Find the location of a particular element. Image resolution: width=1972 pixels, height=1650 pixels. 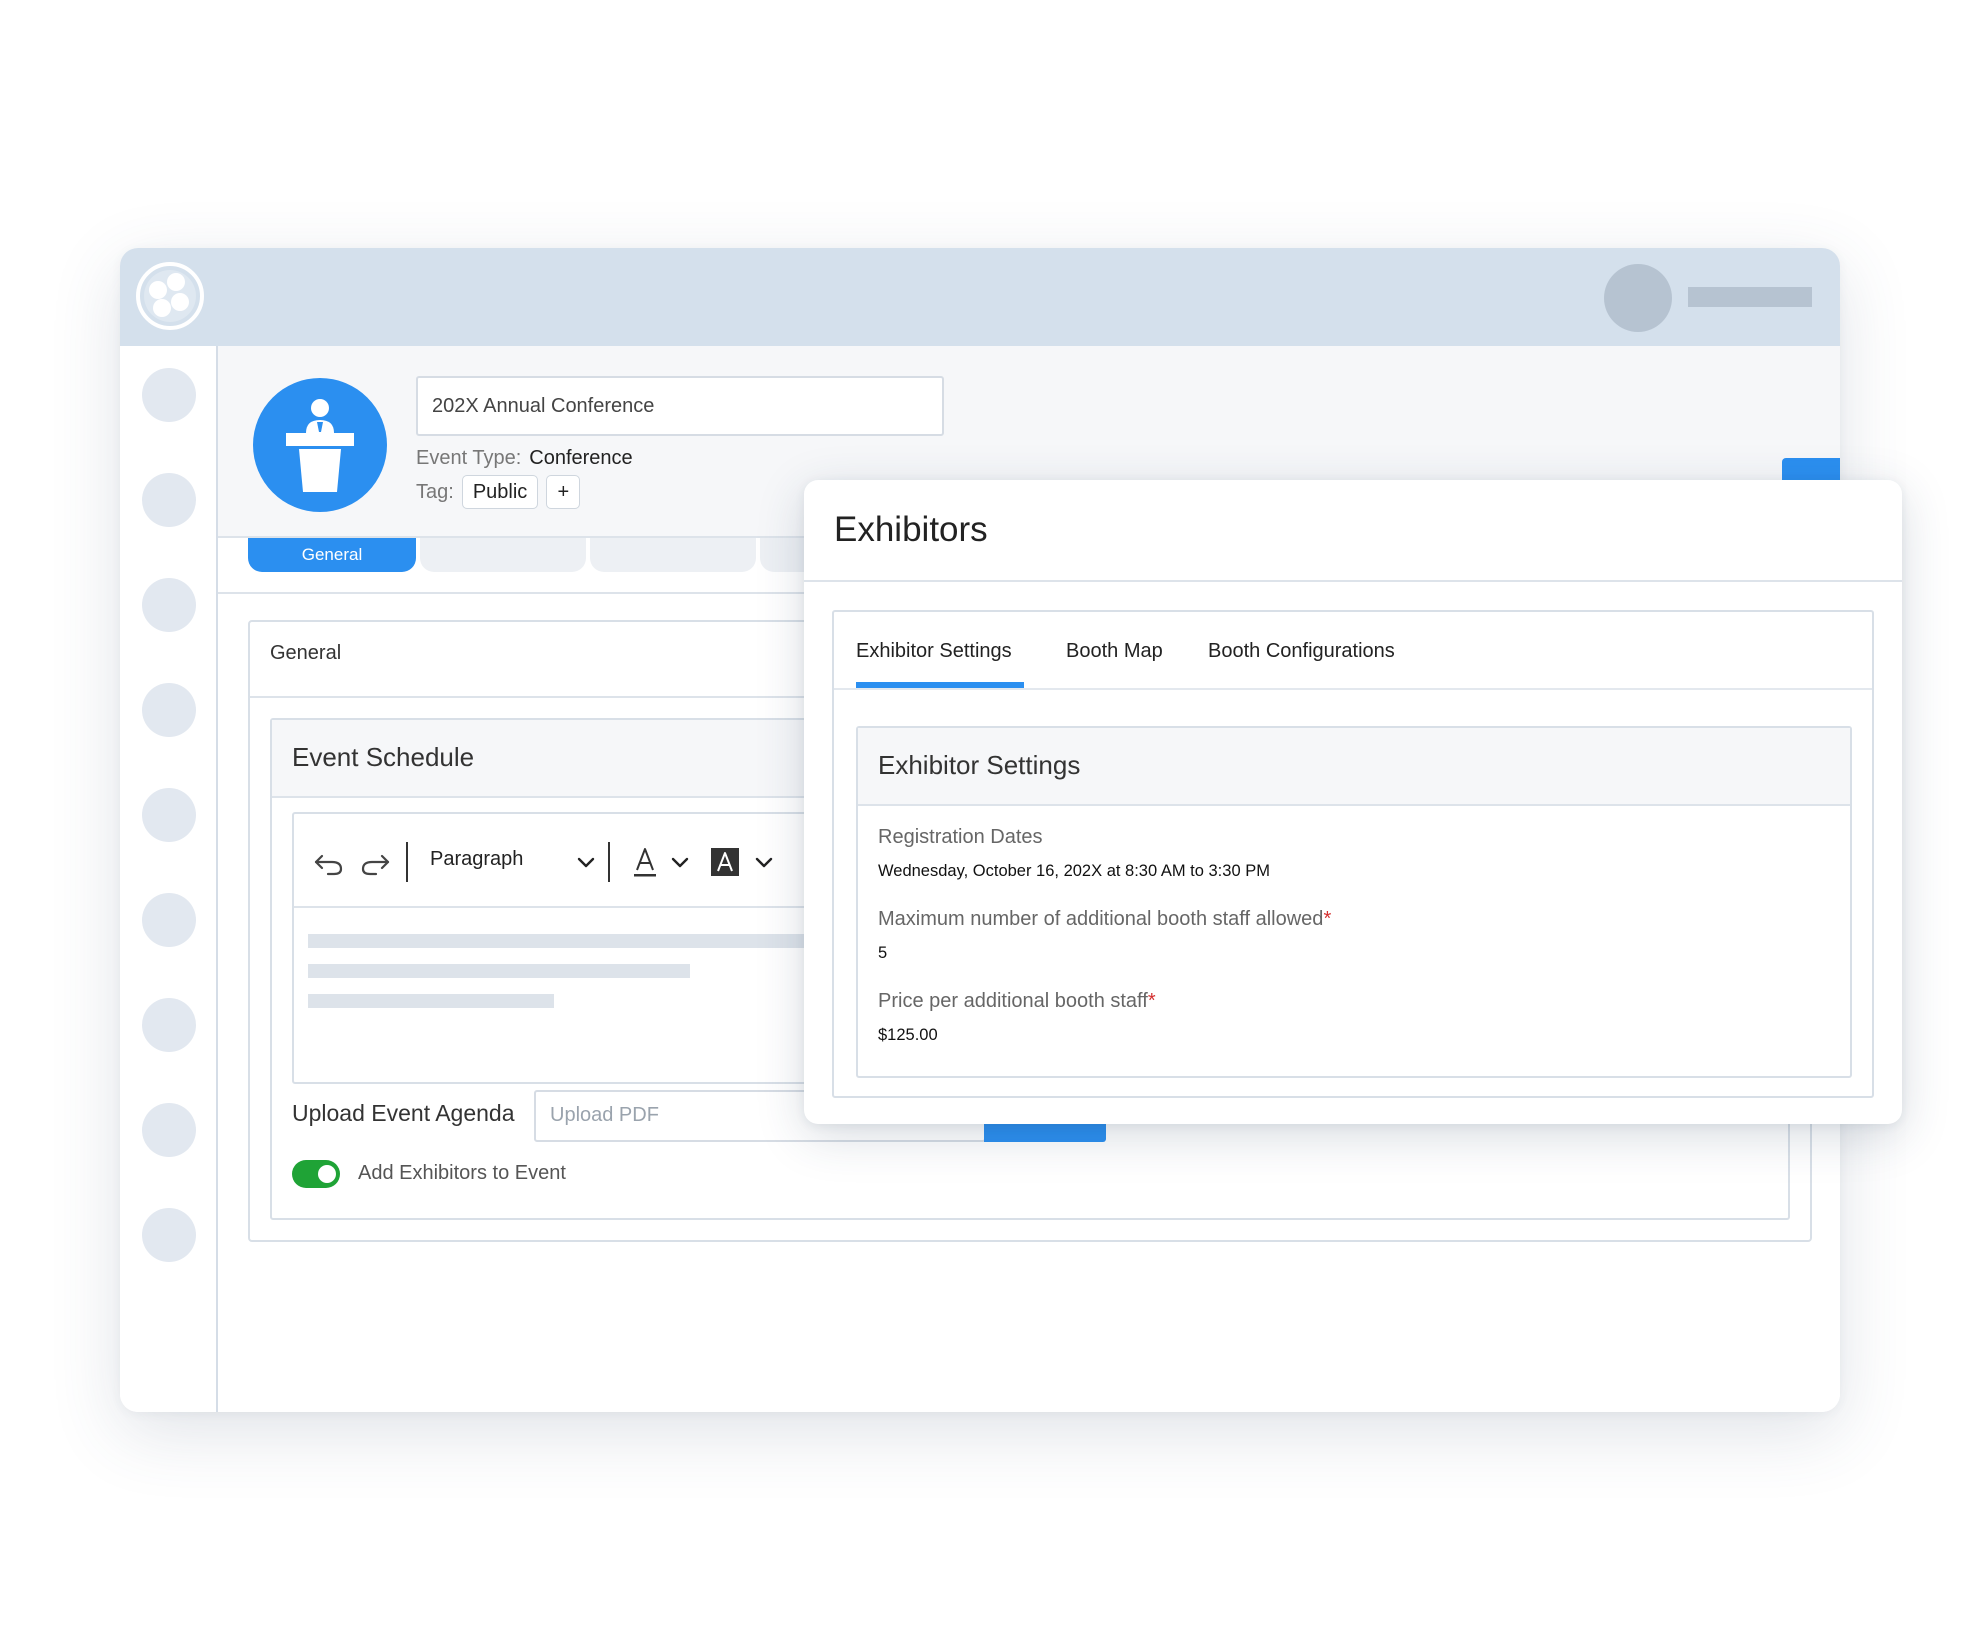

sidebar is located at coordinates (169, 879).